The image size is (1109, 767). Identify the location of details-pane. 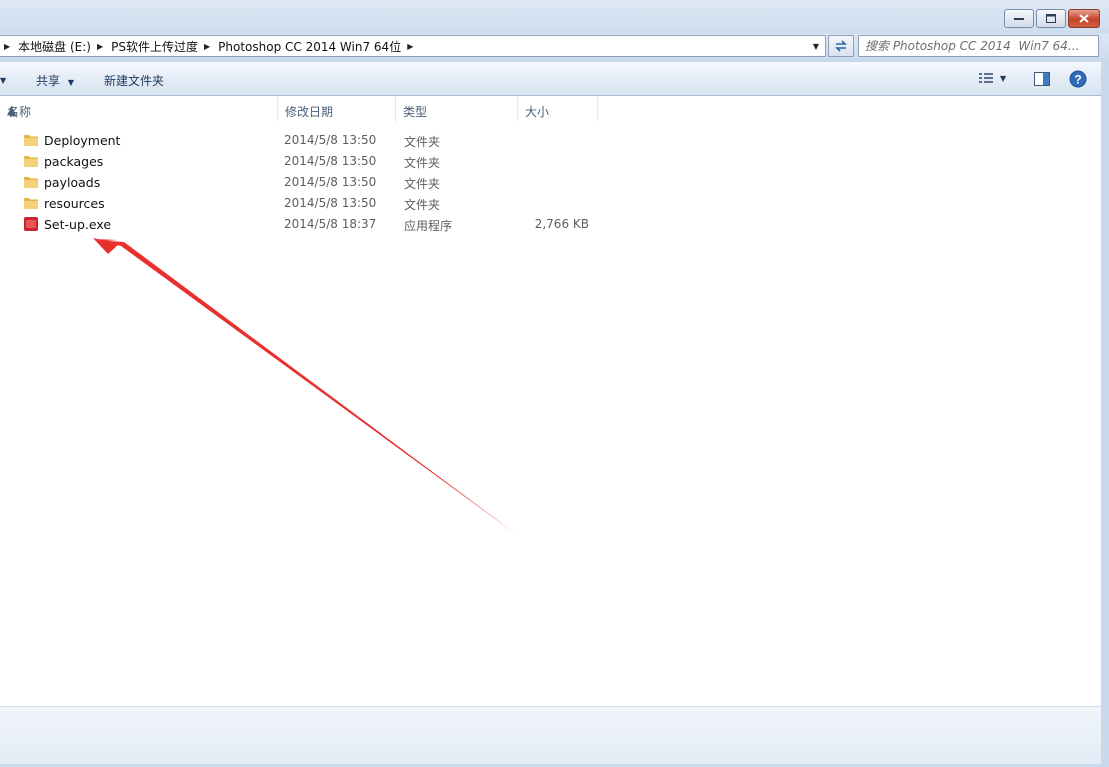
(550, 735).